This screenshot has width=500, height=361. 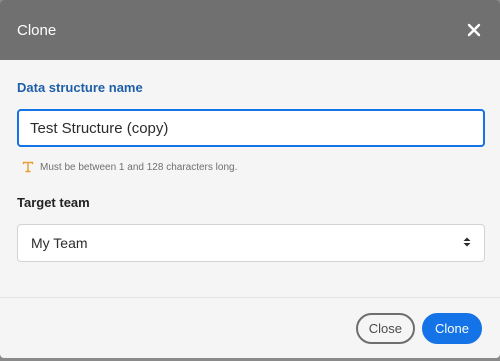 I want to click on type-icon, so click(x=28, y=167).